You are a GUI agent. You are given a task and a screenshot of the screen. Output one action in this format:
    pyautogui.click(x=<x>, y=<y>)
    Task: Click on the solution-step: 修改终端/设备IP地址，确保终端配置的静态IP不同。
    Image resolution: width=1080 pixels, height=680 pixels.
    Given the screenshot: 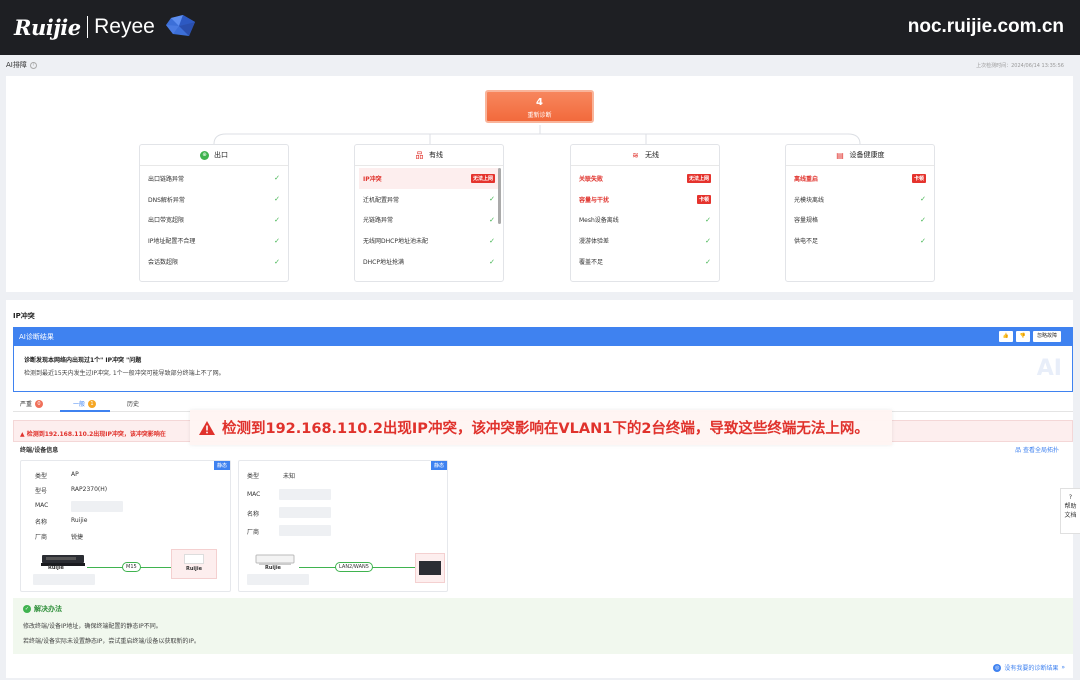 What is the action you would take?
    pyautogui.click(x=92, y=626)
    